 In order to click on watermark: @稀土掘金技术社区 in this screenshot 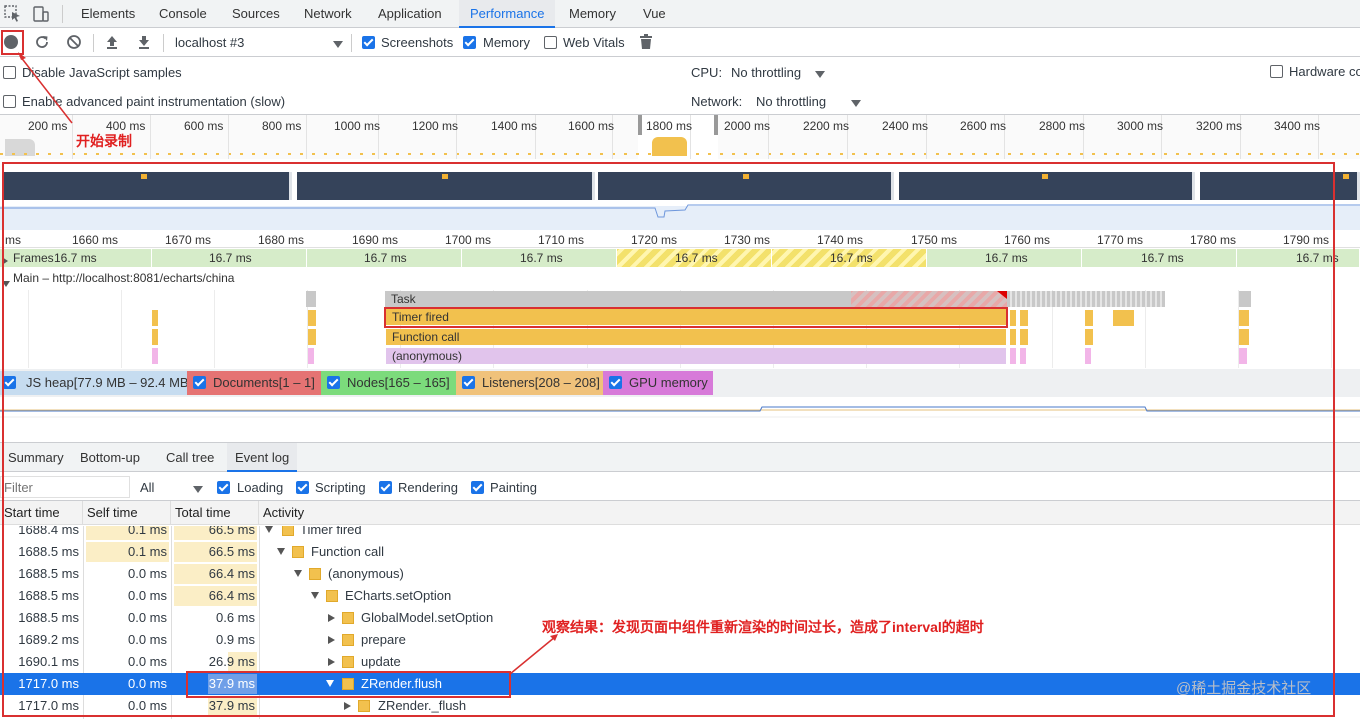, I will do `click(1244, 688)`.